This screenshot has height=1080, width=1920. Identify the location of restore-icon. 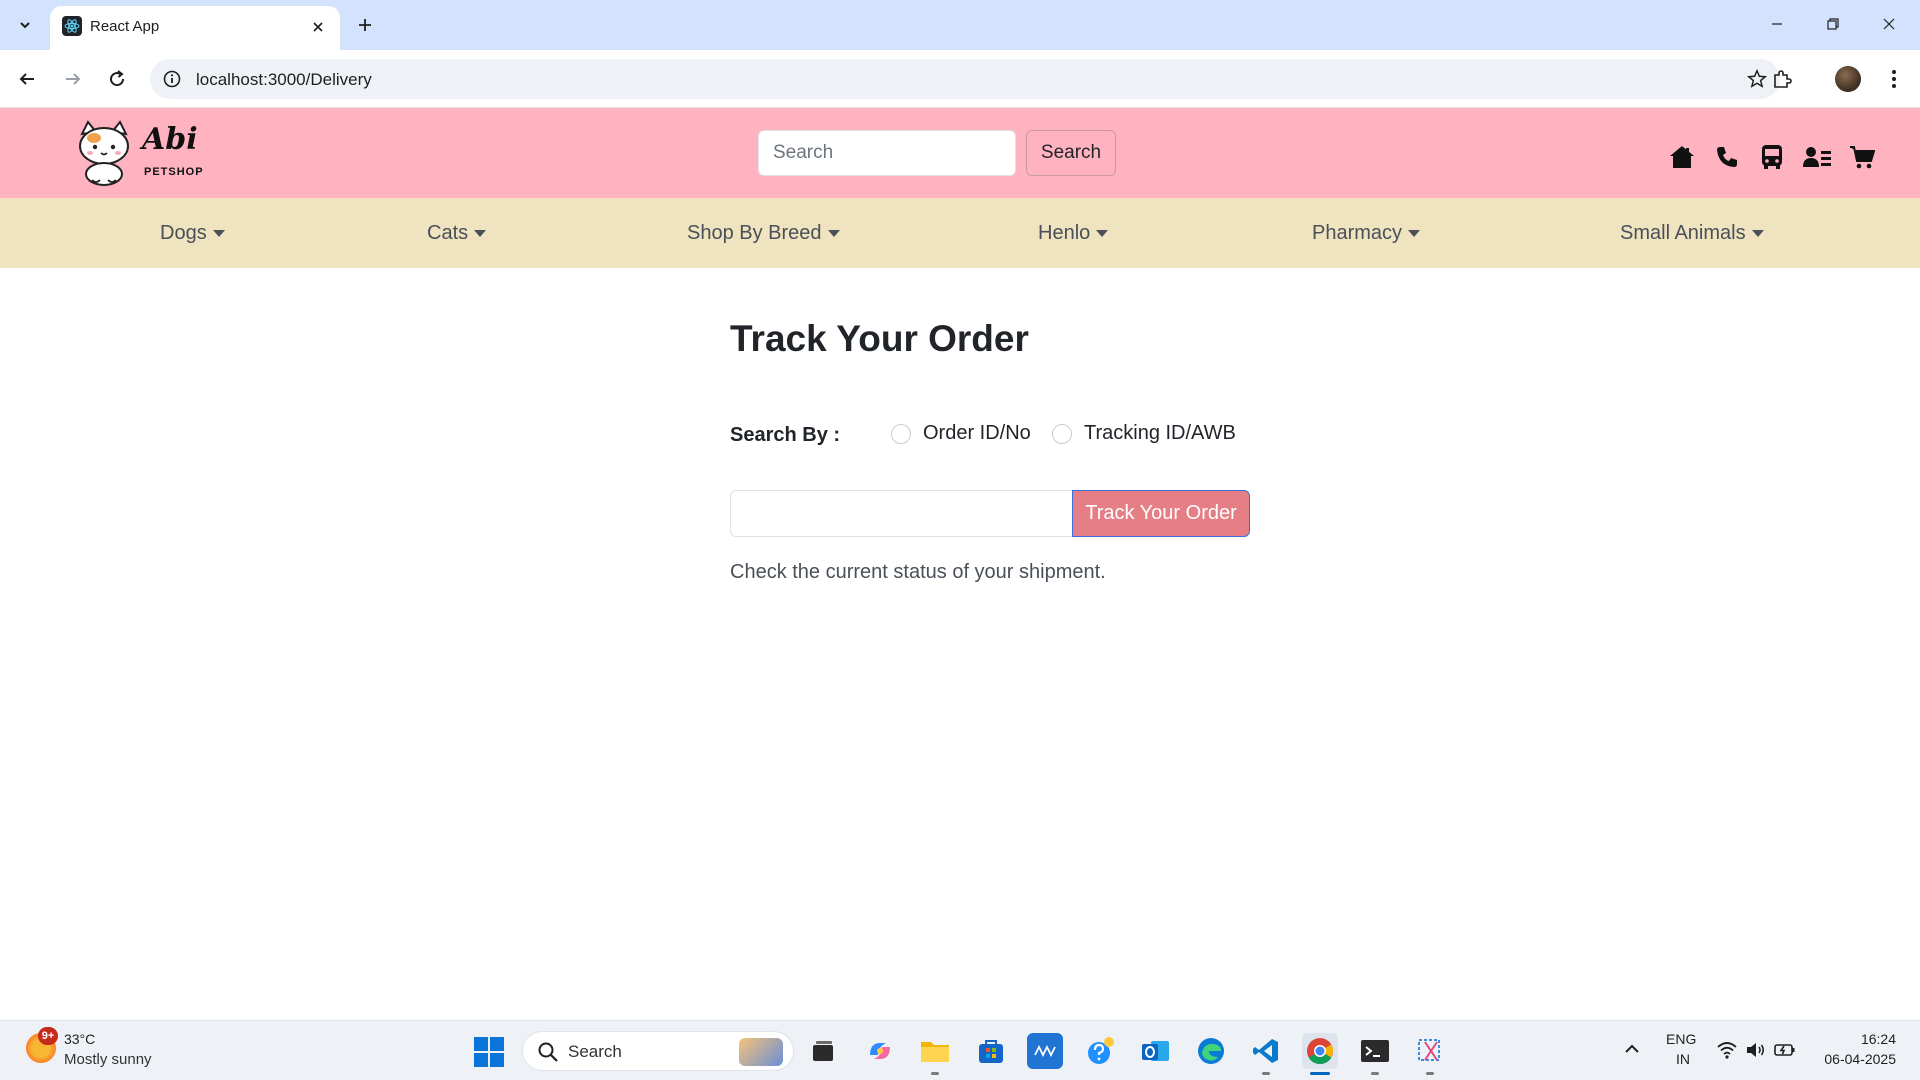
(1833, 24).